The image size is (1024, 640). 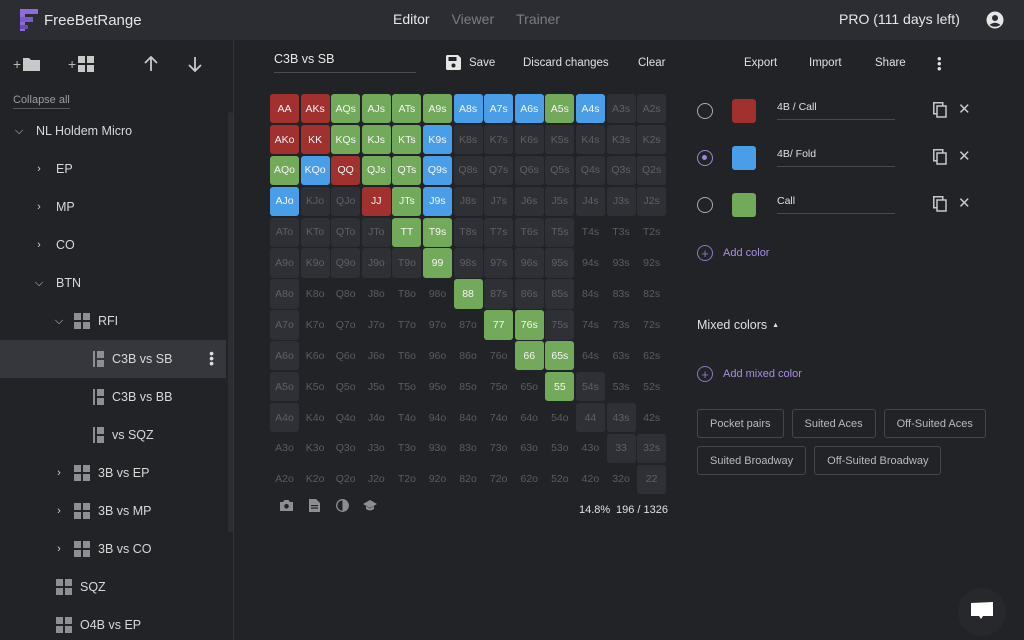 I want to click on hand-cell-t9s: T9s, so click(x=437, y=232).